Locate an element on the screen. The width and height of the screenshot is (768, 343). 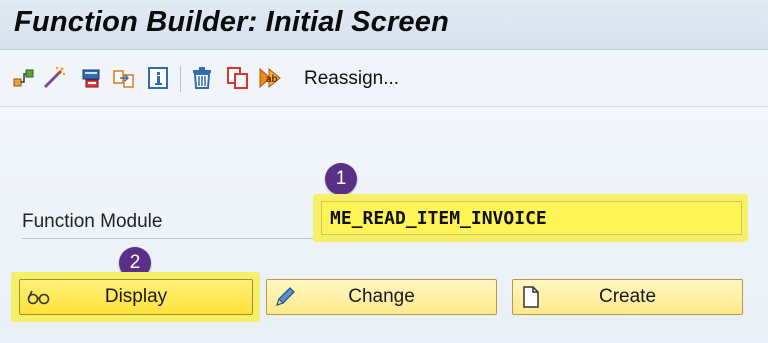
title-bar: Function Builder: Initial Screen is located at coordinates (384, 25).